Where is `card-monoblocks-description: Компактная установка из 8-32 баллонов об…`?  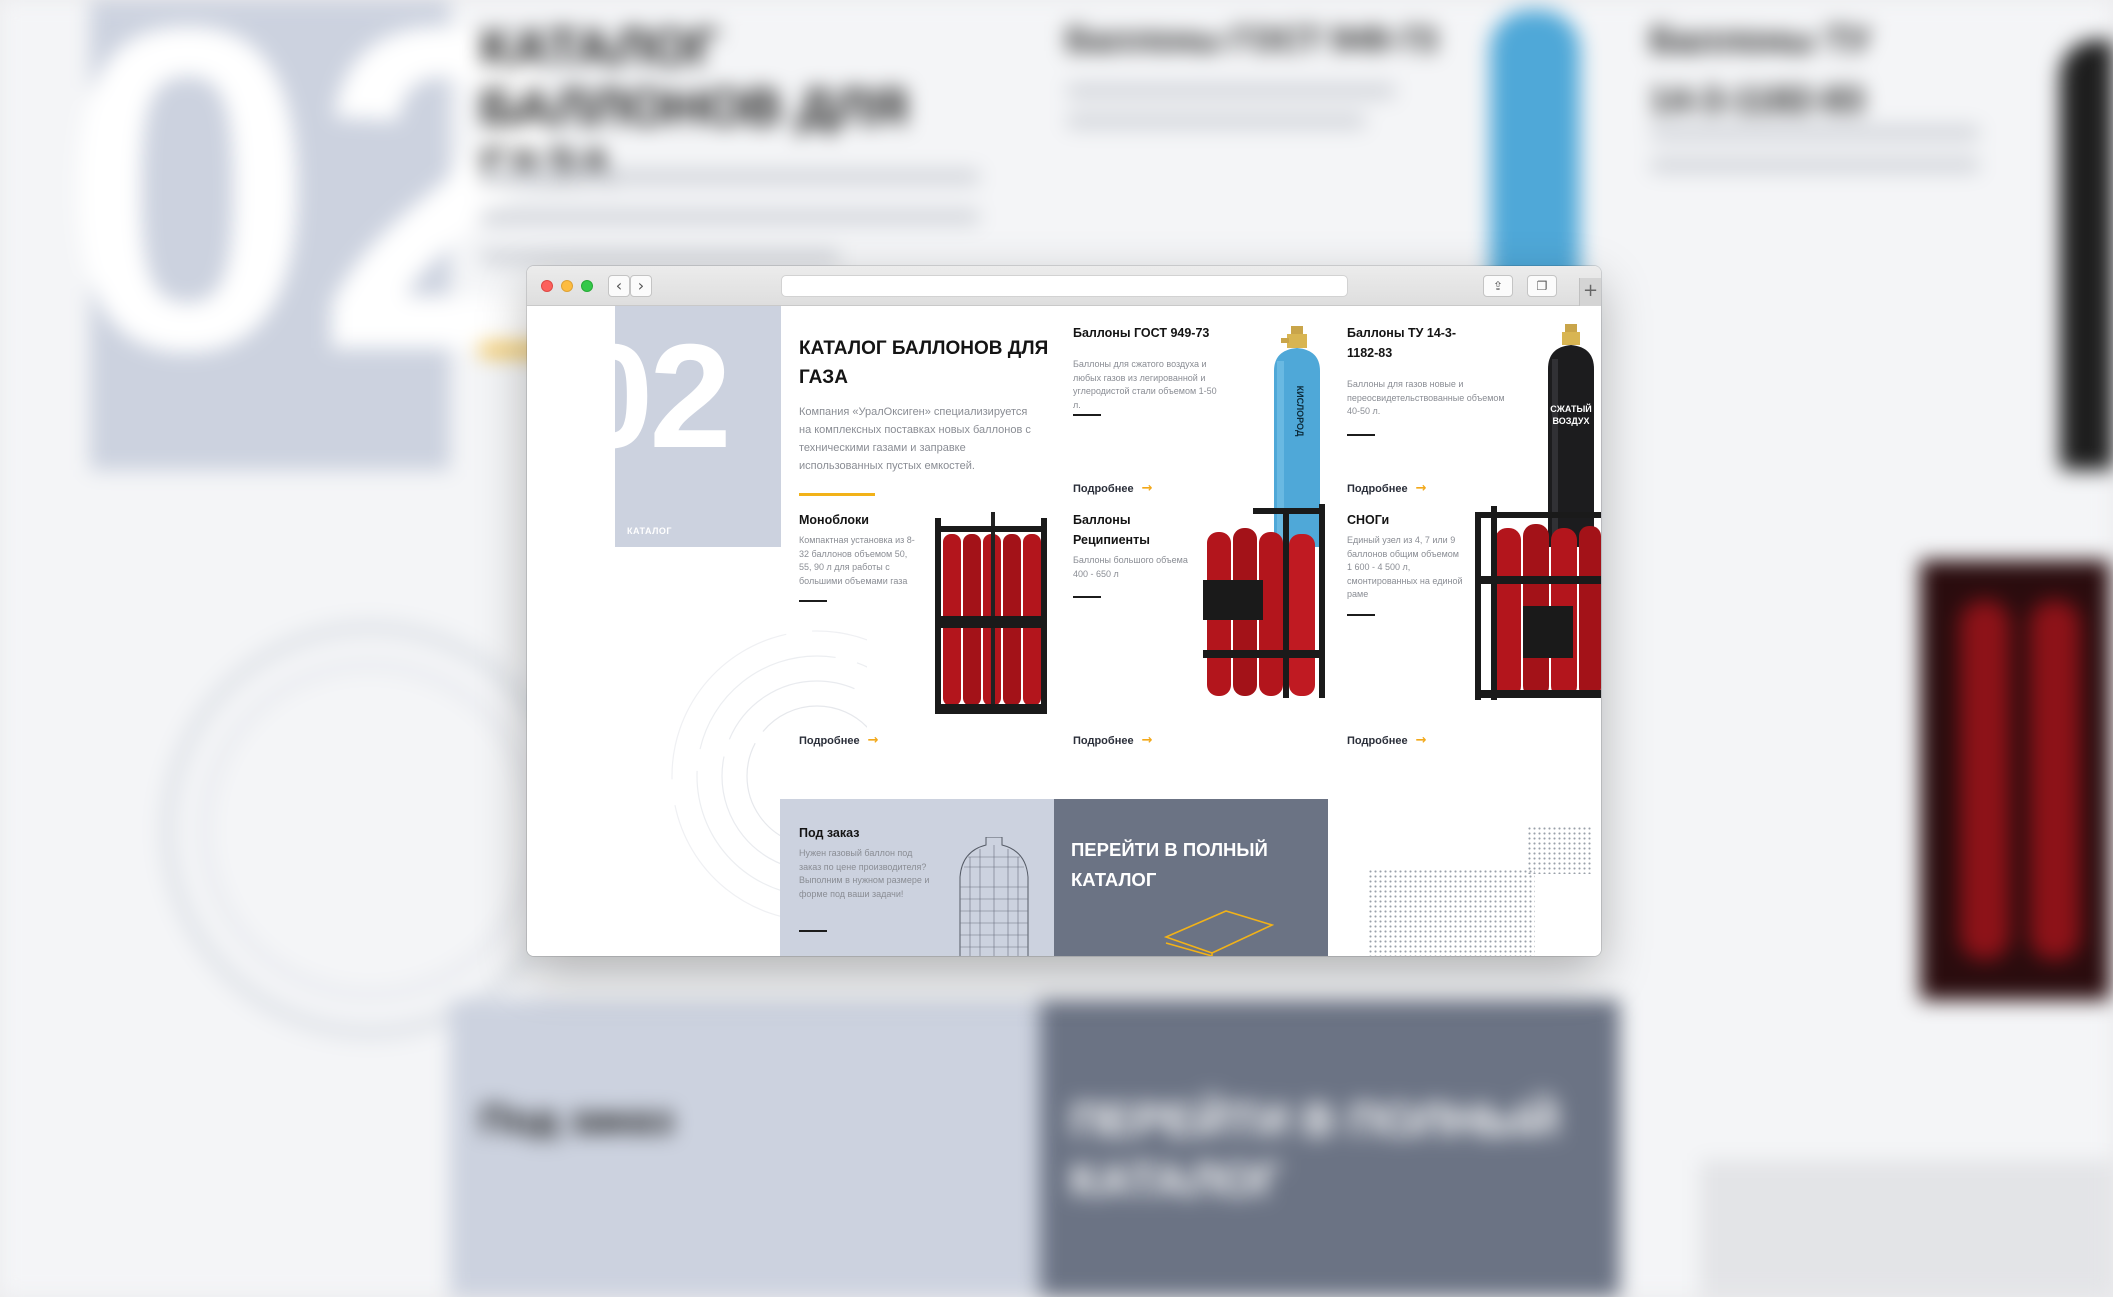 card-monoblocks-description: Компактная установка из 8-32 баллонов об… is located at coordinates (857, 560).